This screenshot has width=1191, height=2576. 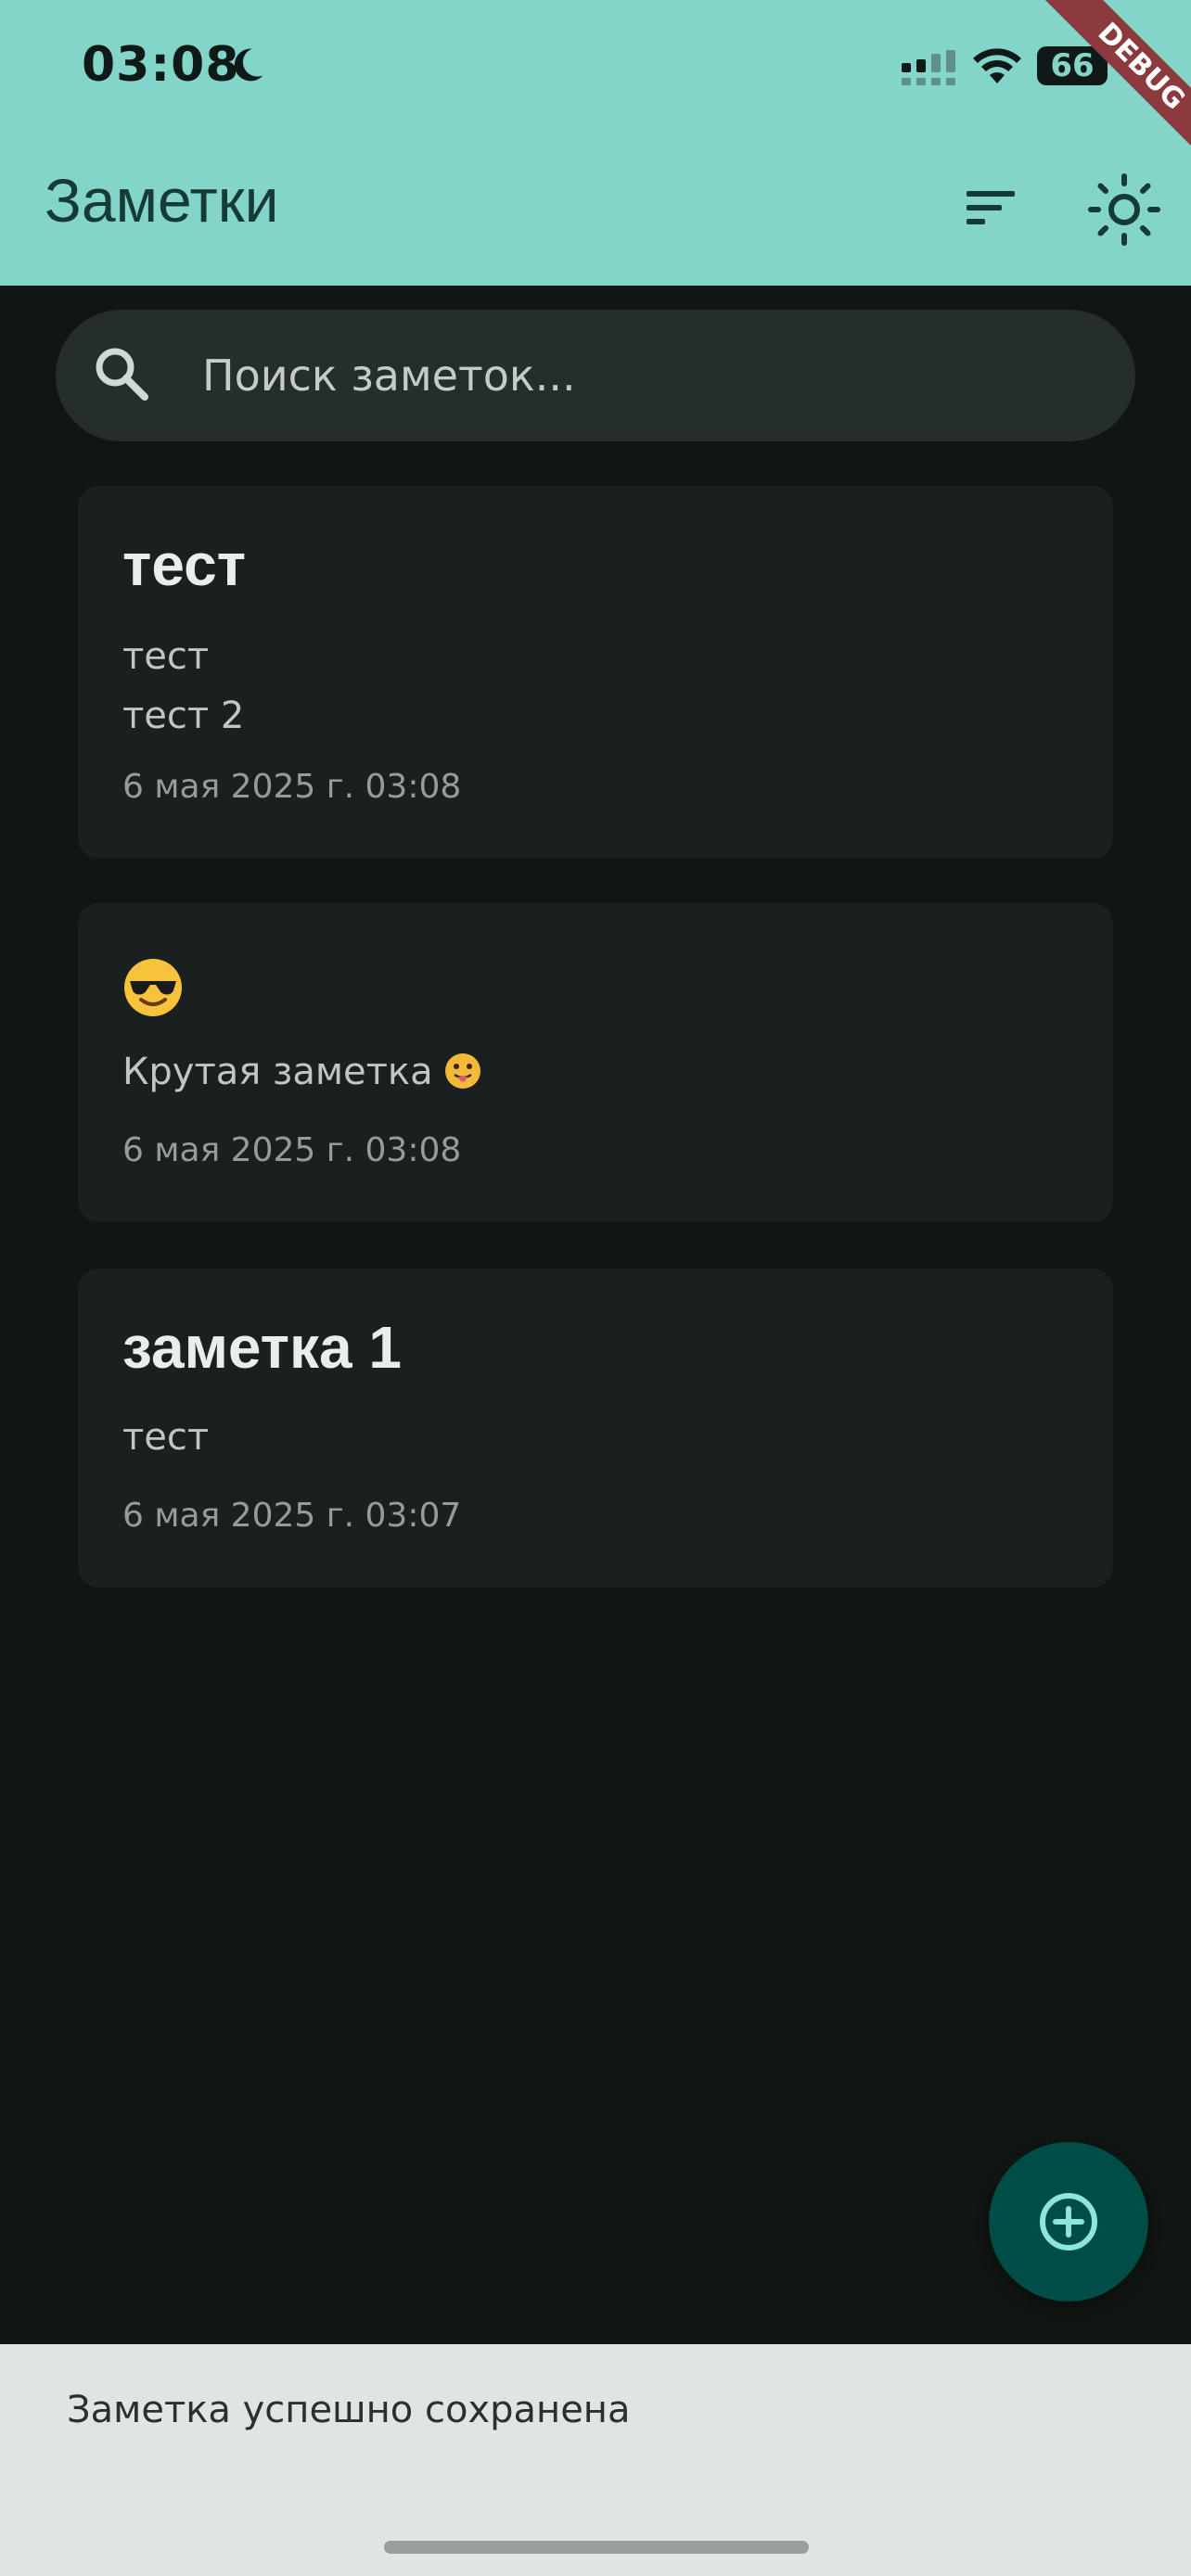 What do you see at coordinates (990, 208) in the screenshot?
I see `sort-icon` at bounding box center [990, 208].